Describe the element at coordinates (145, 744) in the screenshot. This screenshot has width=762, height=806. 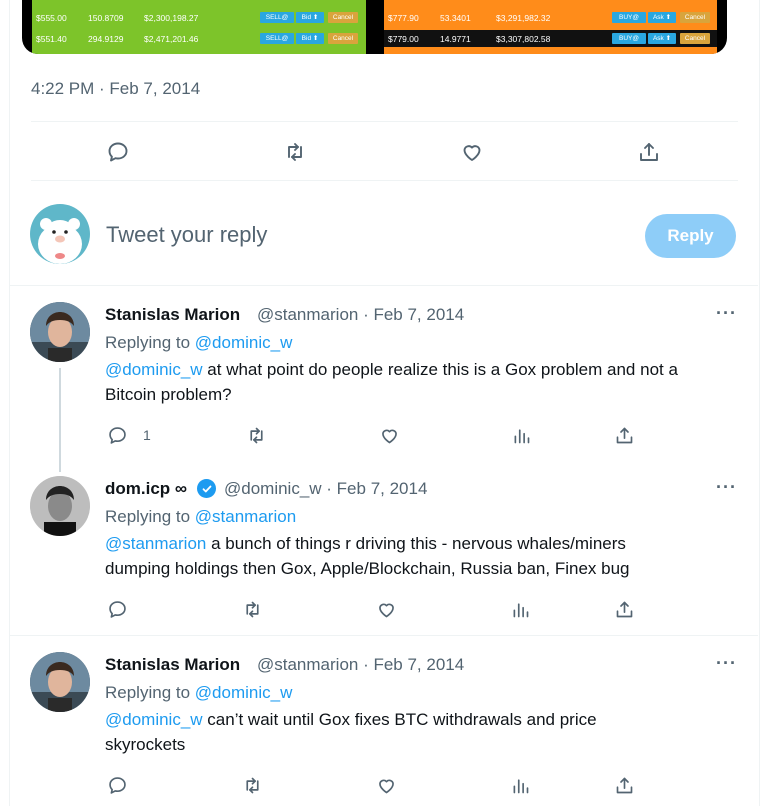
I see `tweet-text: skyrockets` at that location.